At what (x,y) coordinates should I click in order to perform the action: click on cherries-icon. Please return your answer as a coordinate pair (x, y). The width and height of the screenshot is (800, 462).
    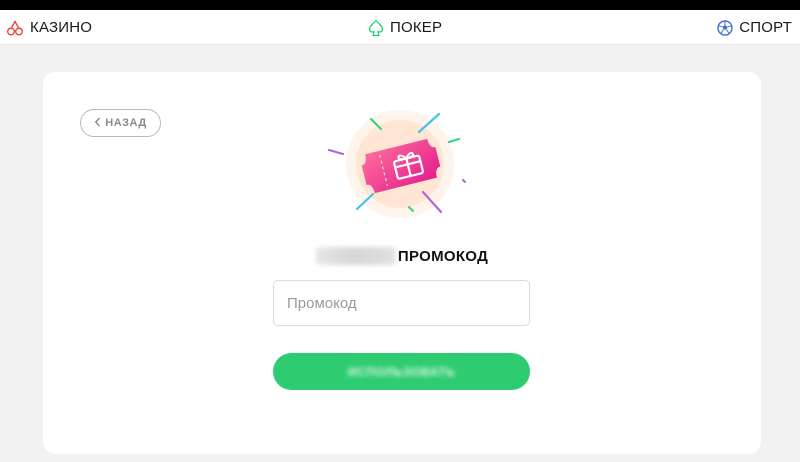
    Looking at the image, I should click on (15, 28).